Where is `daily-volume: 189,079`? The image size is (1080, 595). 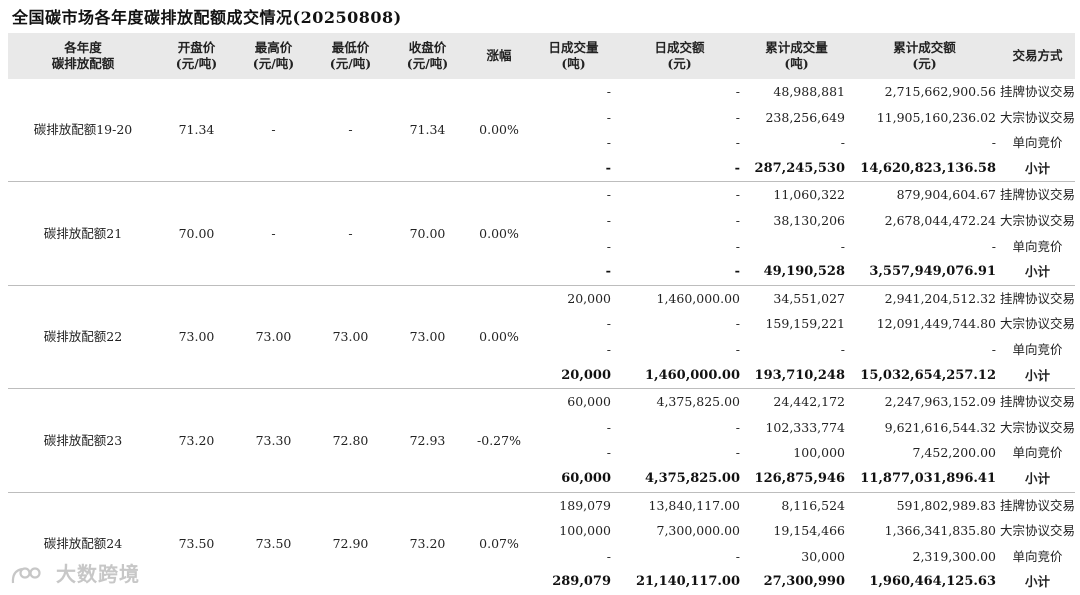
daily-volume: 189,079 is located at coordinates (585, 505).